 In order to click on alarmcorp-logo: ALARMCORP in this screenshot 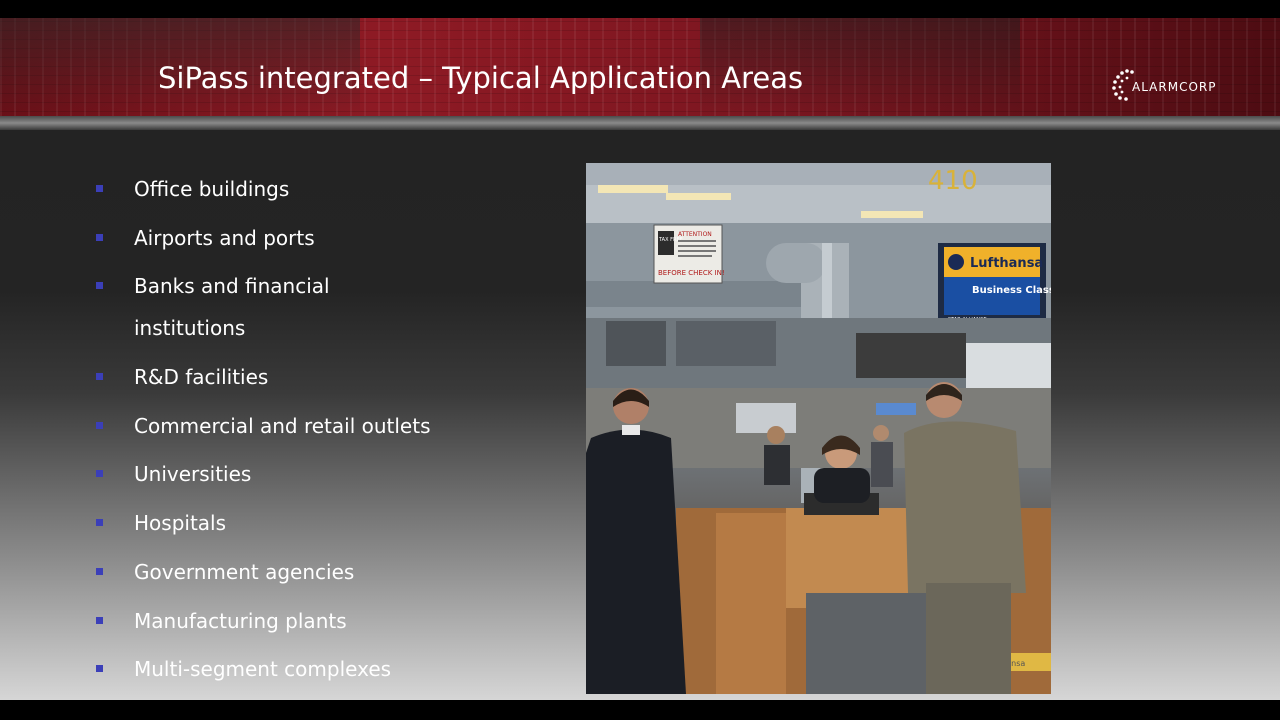, I will do `click(1163, 86)`.